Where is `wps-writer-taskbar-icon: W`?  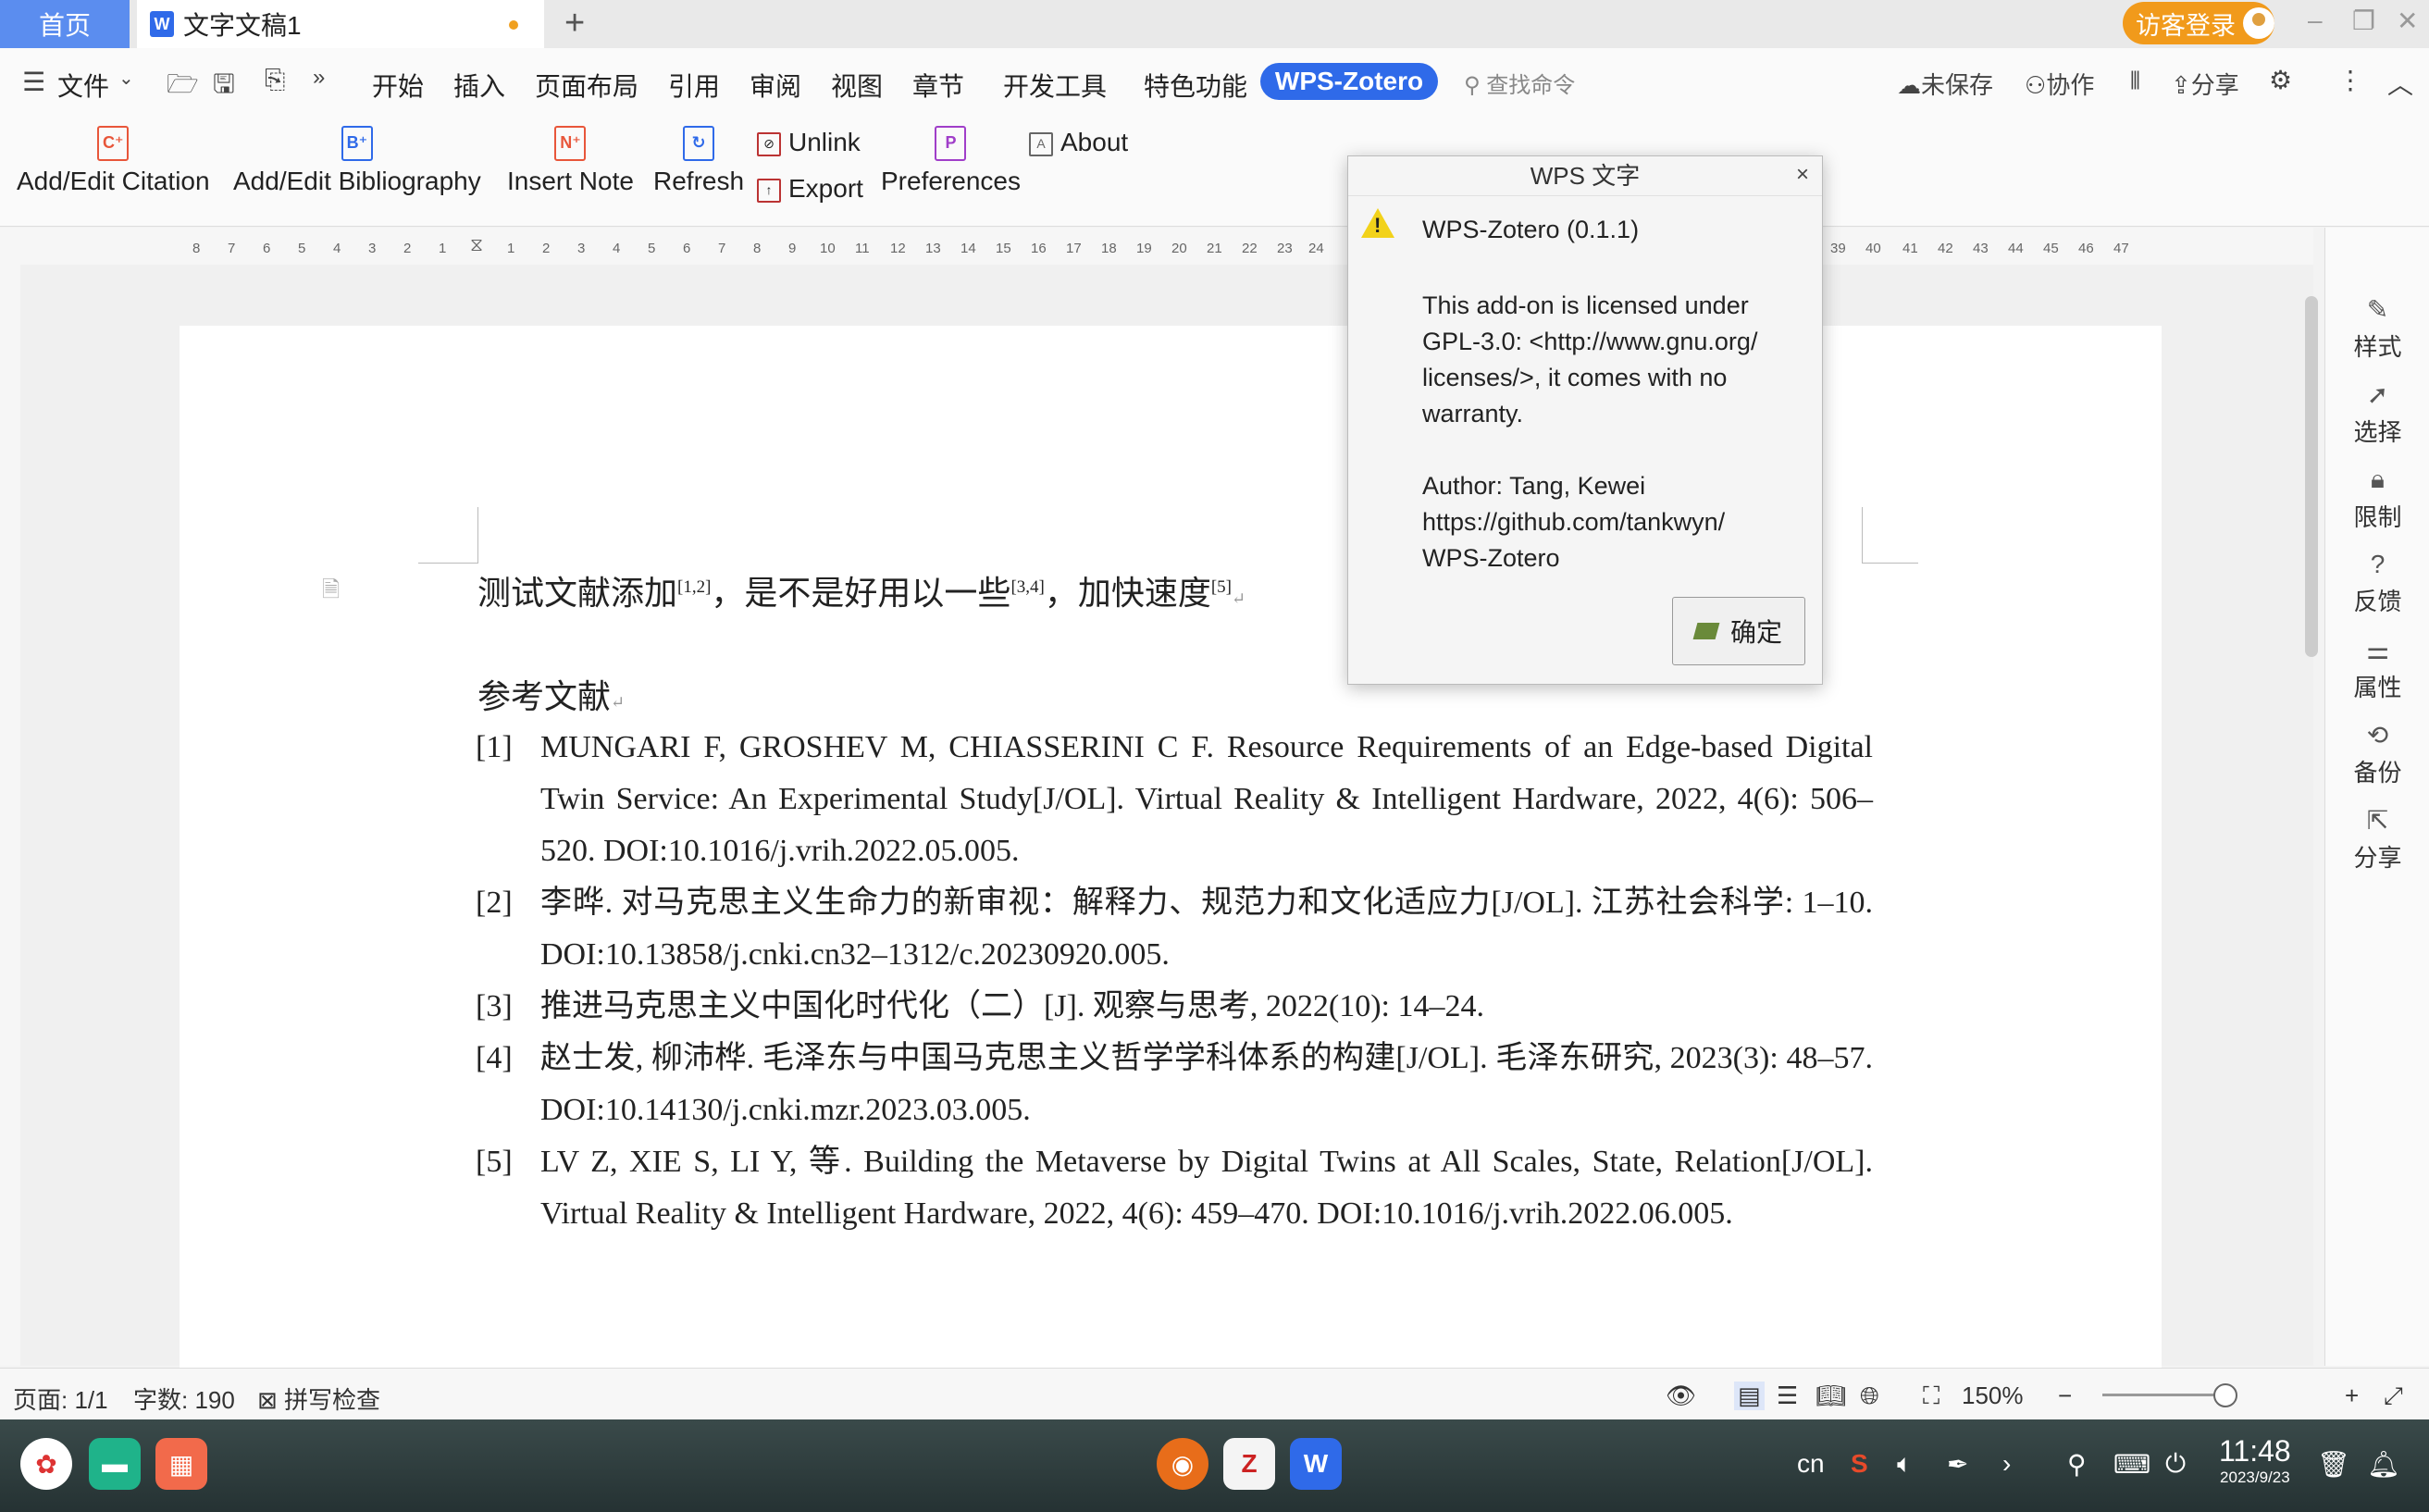
wps-writer-taskbar-icon: W is located at coordinates (1316, 1464).